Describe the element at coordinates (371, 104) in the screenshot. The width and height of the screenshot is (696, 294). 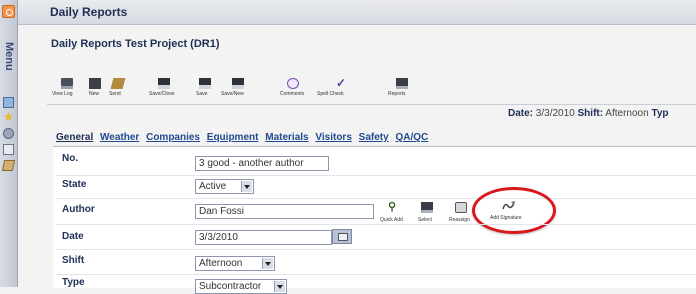
I see `toolbar-divider` at that location.